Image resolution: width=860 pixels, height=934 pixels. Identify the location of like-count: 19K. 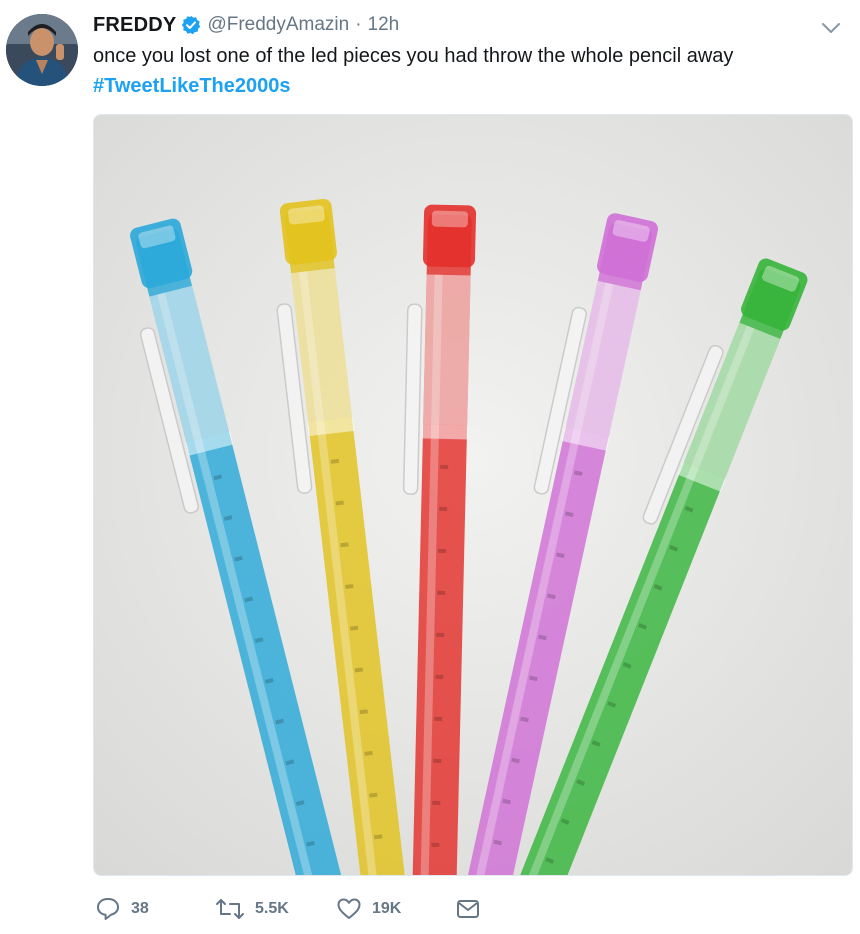
(387, 908).